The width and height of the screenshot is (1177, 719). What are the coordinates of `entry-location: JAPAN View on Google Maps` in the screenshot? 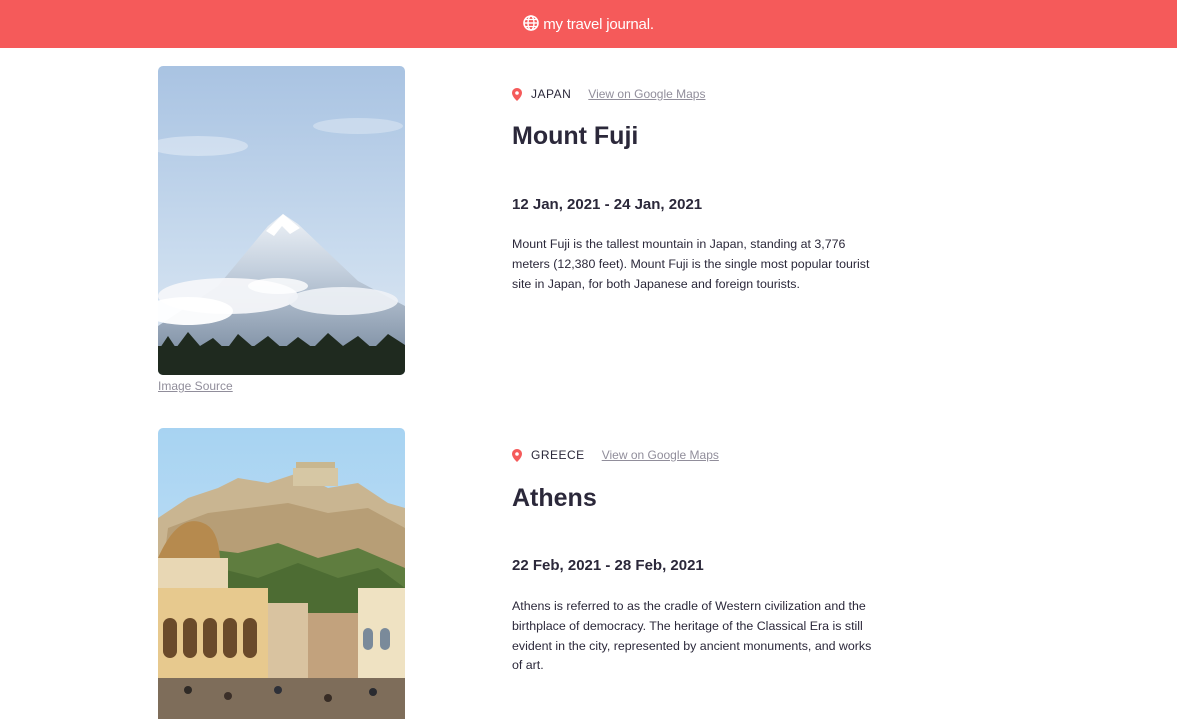 It's located at (608, 94).